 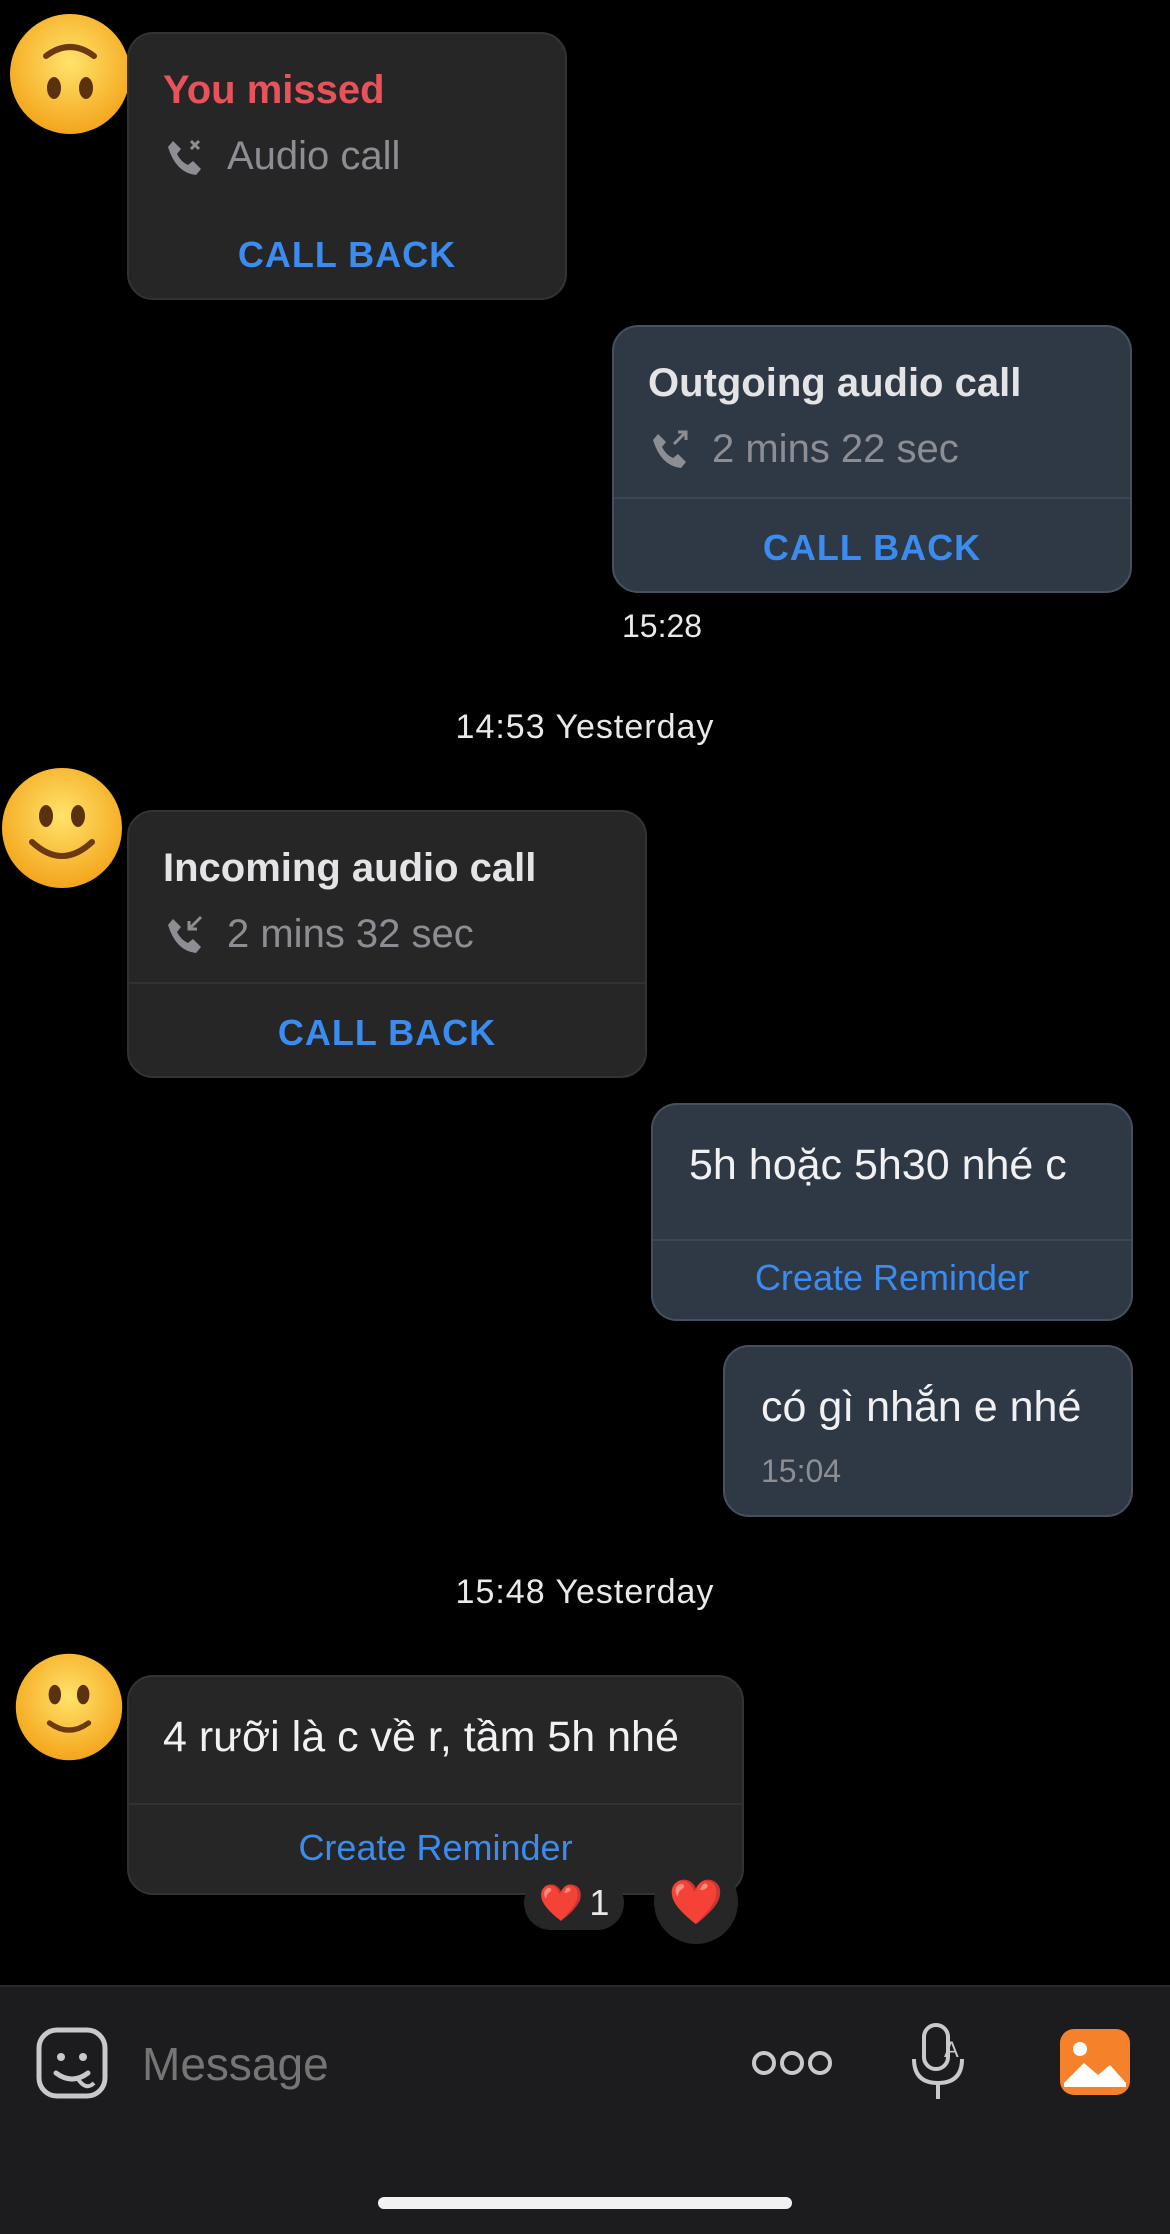 What do you see at coordinates (350, 868) in the screenshot?
I see `incoming-call-title: Incoming audio call` at bounding box center [350, 868].